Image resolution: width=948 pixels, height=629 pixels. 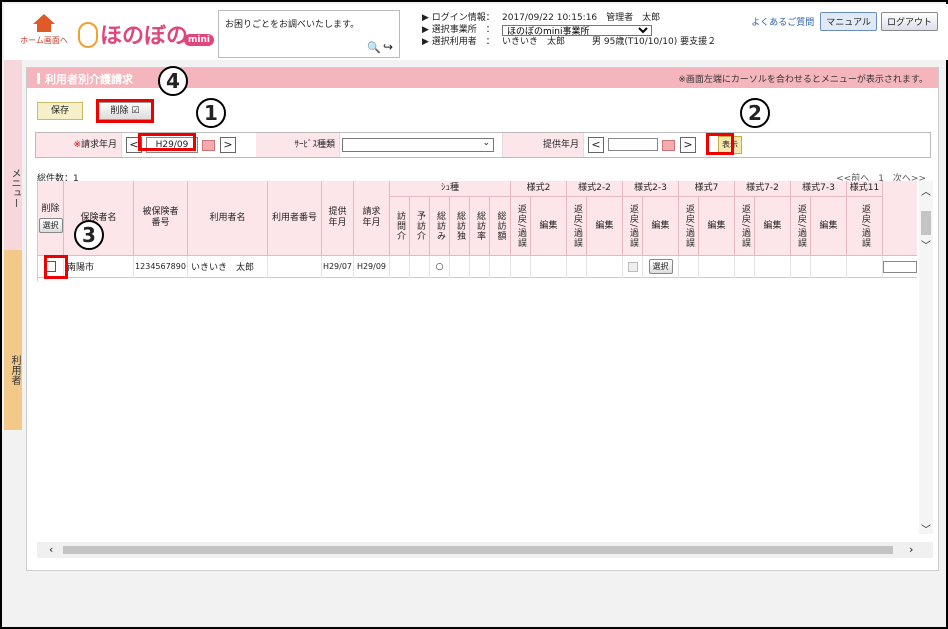 I want to click on help-search-box: お困りごとをお調べいたします。 🔍 ↪, so click(x=309, y=34).